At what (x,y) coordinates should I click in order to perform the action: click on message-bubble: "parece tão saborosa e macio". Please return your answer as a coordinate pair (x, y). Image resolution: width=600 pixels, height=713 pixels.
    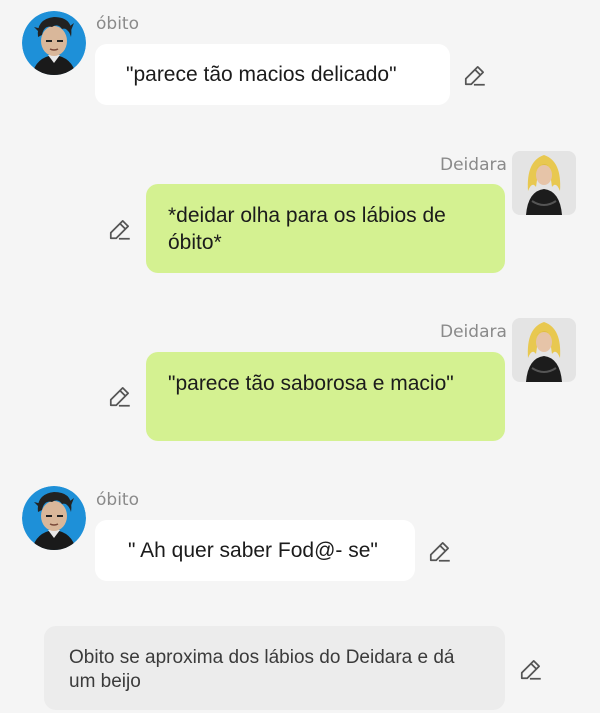
    Looking at the image, I should click on (325, 396).